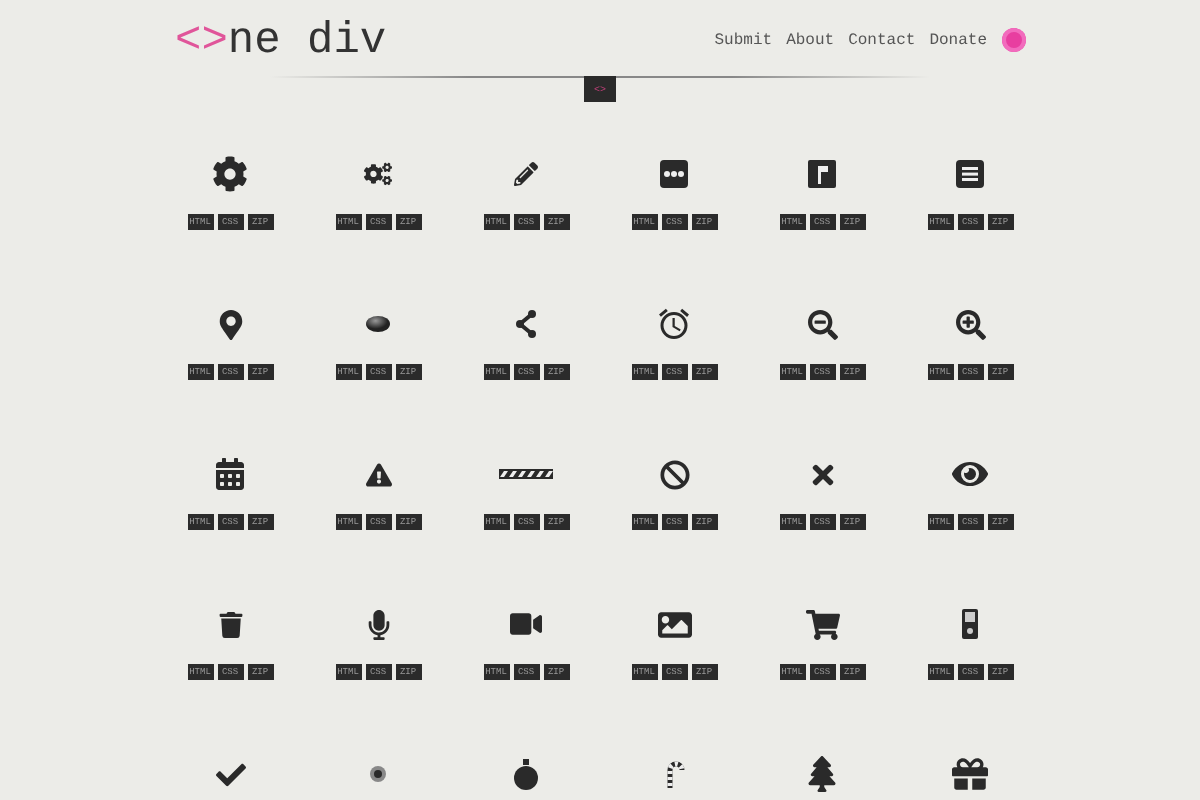  What do you see at coordinates (970, 174) in the screenshot?
I see `list-icon` at bounding box center [970, 174].